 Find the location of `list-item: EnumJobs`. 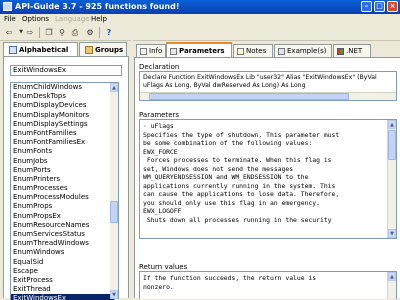

list-item: EnumJobs is located at coordinates (62, 161).